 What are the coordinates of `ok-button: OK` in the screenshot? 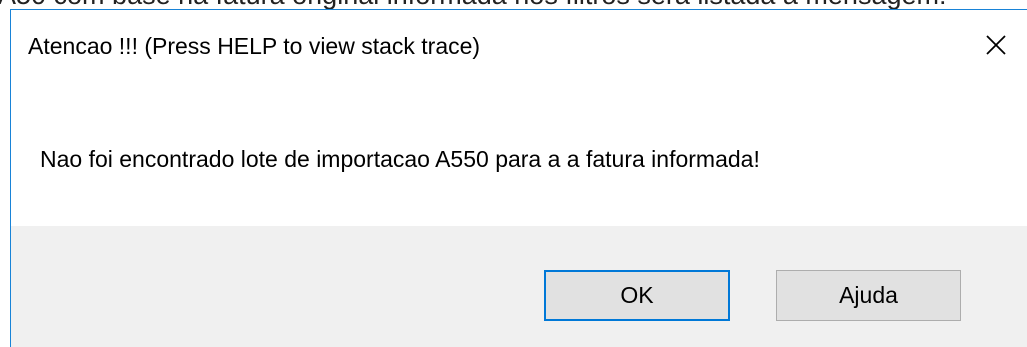 It's located at (637, 295).